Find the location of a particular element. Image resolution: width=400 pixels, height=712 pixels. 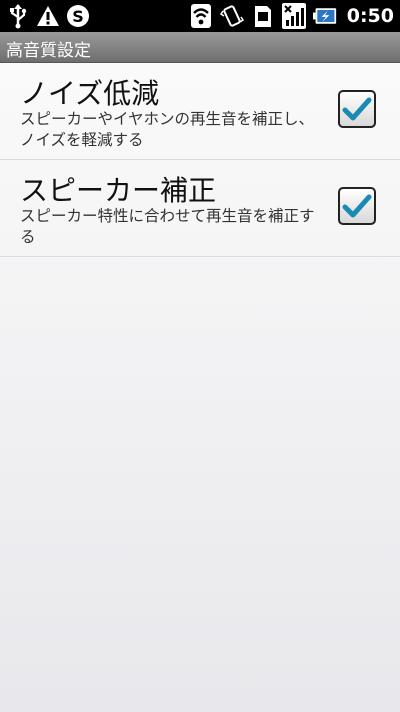

pref-title: スピーカー補正 is located at coordinates (118, 190).